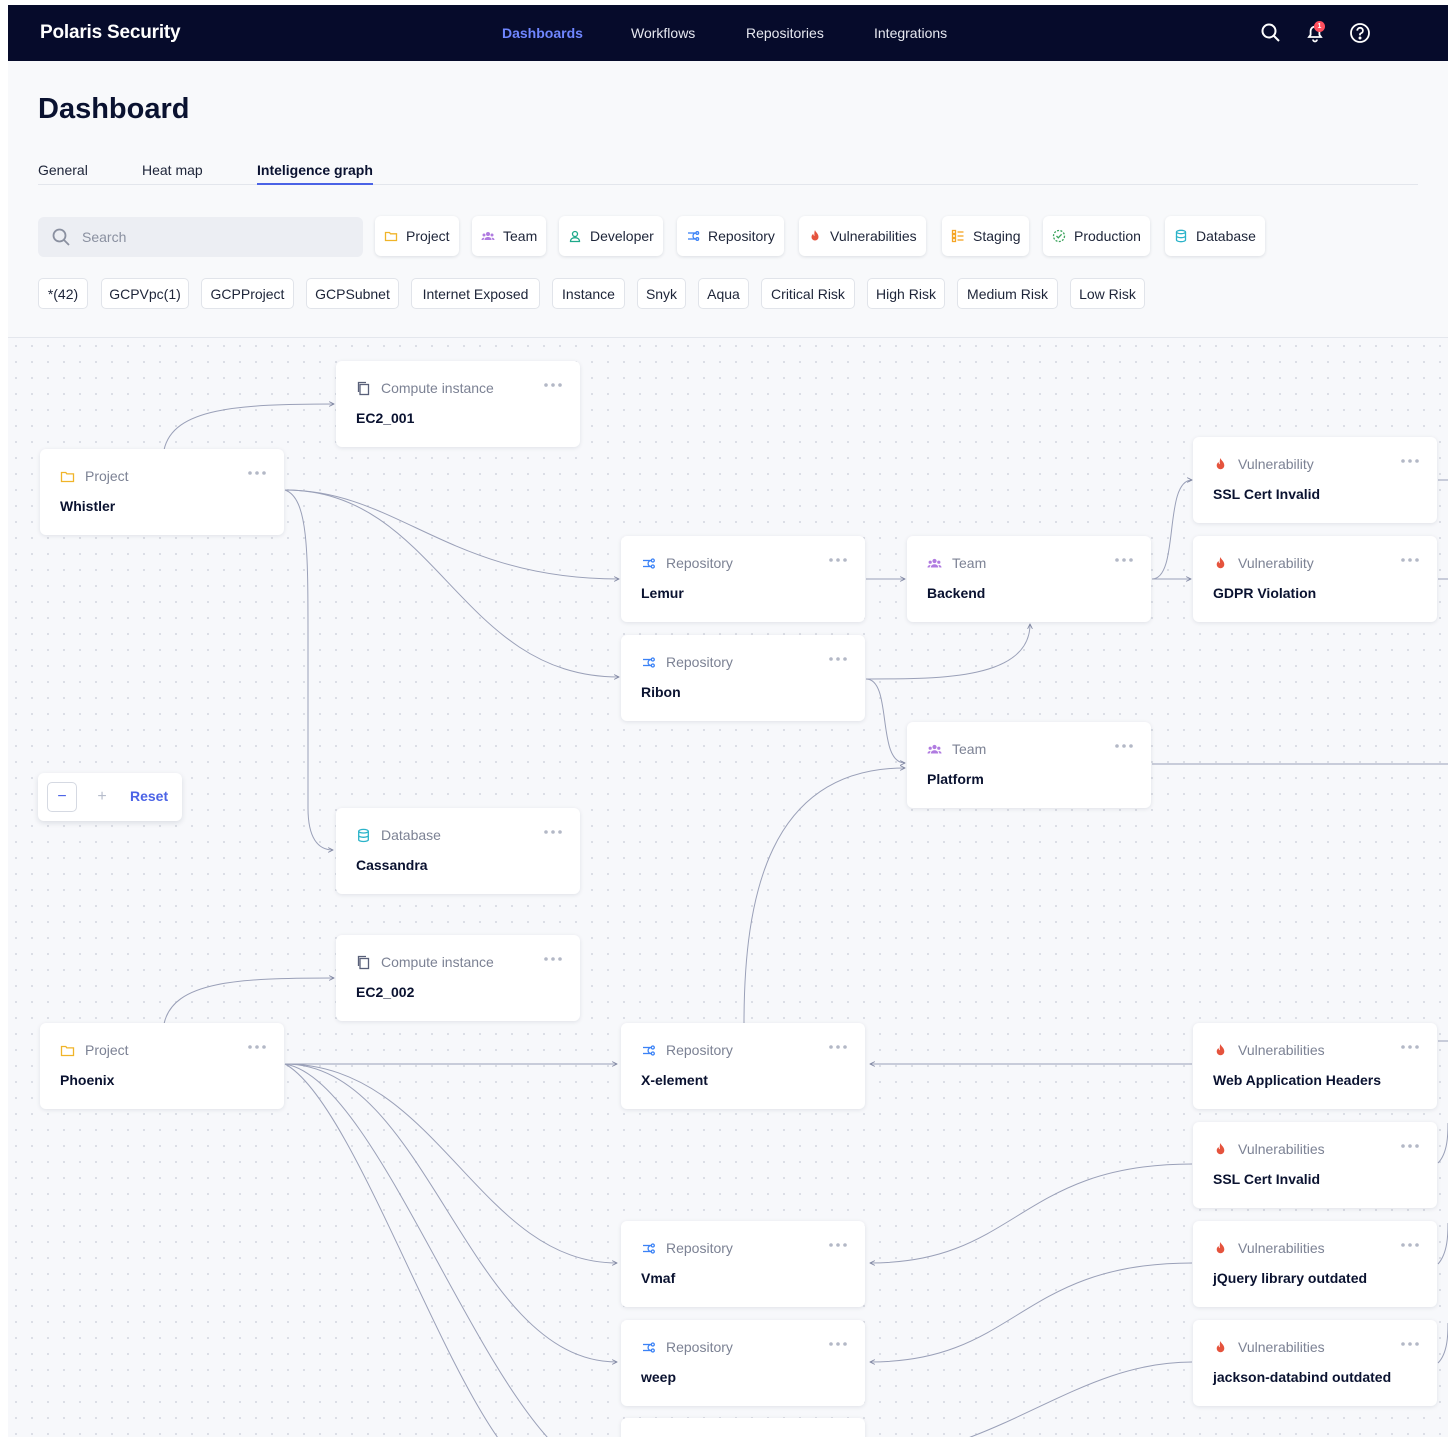  I want to click on tab-intelligence-graph: Inteligence graph, so click(315, 173).